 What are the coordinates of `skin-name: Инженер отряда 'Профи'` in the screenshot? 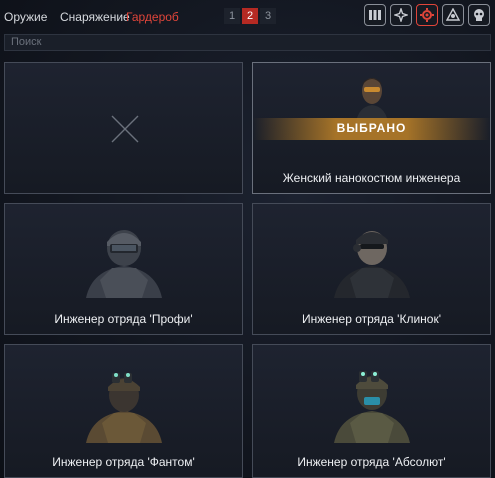 It's located at (123, 319).